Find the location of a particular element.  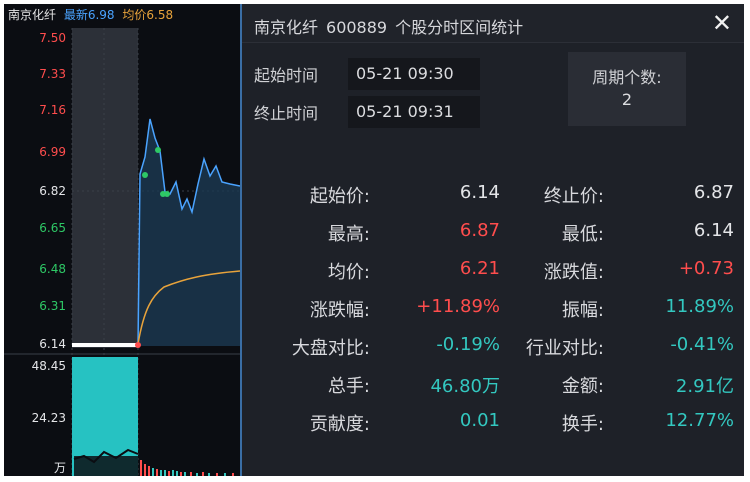

stat-key: 终止价: is located at coordinates (573, 196).